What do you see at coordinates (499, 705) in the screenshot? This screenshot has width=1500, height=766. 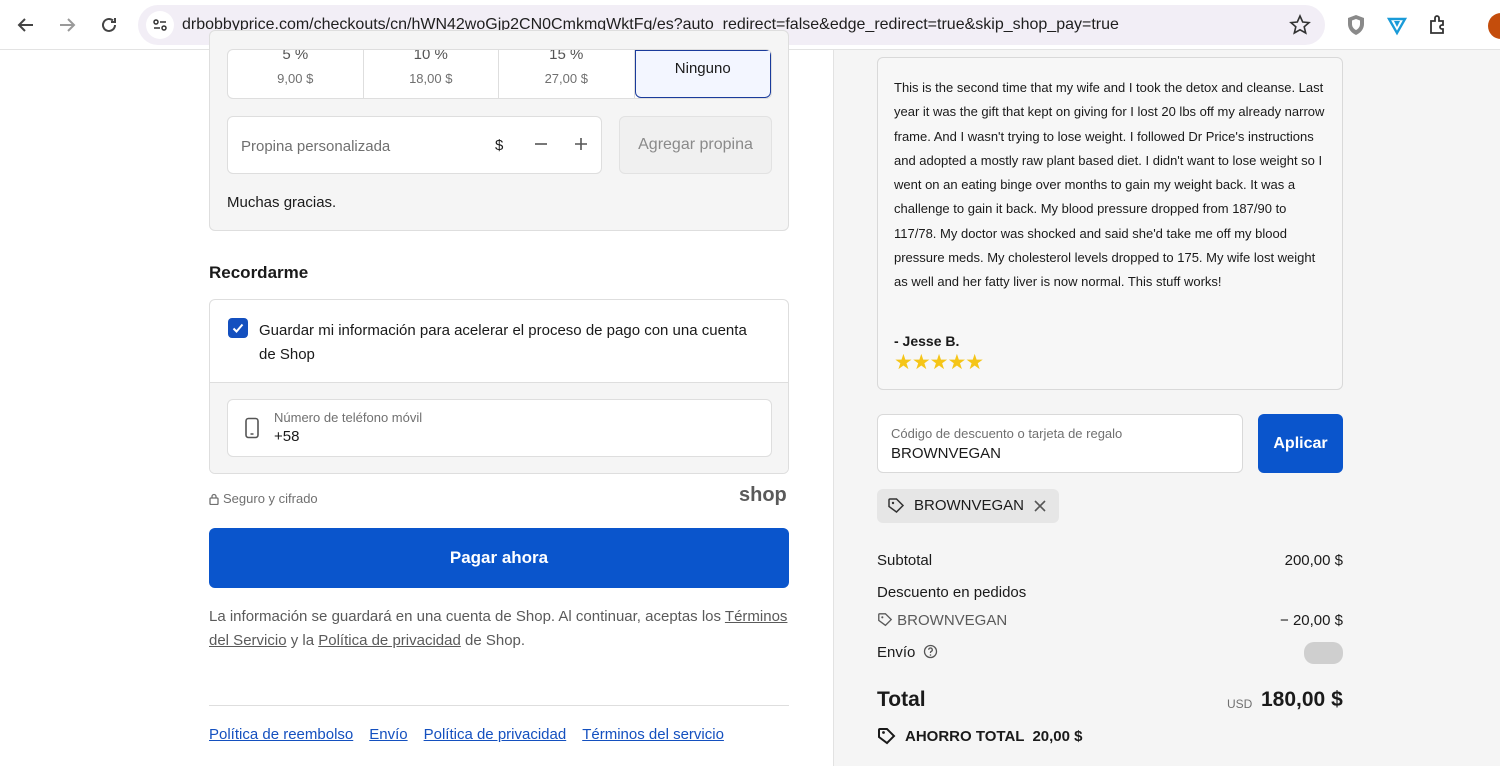 I see `footer-divider` at bounding box center [499, 705].